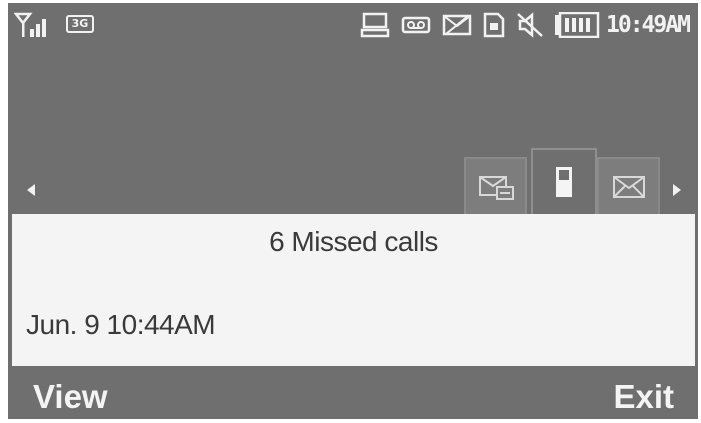  Describe the element at coordinates (80, 24) in the screenshot. I see `network-3g-badge: 3G` at that location.